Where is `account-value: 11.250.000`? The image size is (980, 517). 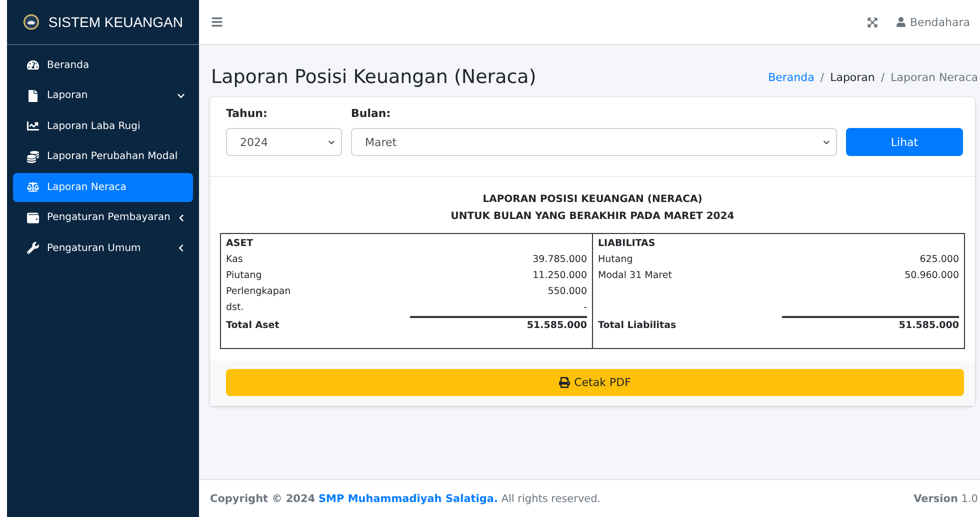 account-value: 11.250.000 is located at coordinates (559, 276).